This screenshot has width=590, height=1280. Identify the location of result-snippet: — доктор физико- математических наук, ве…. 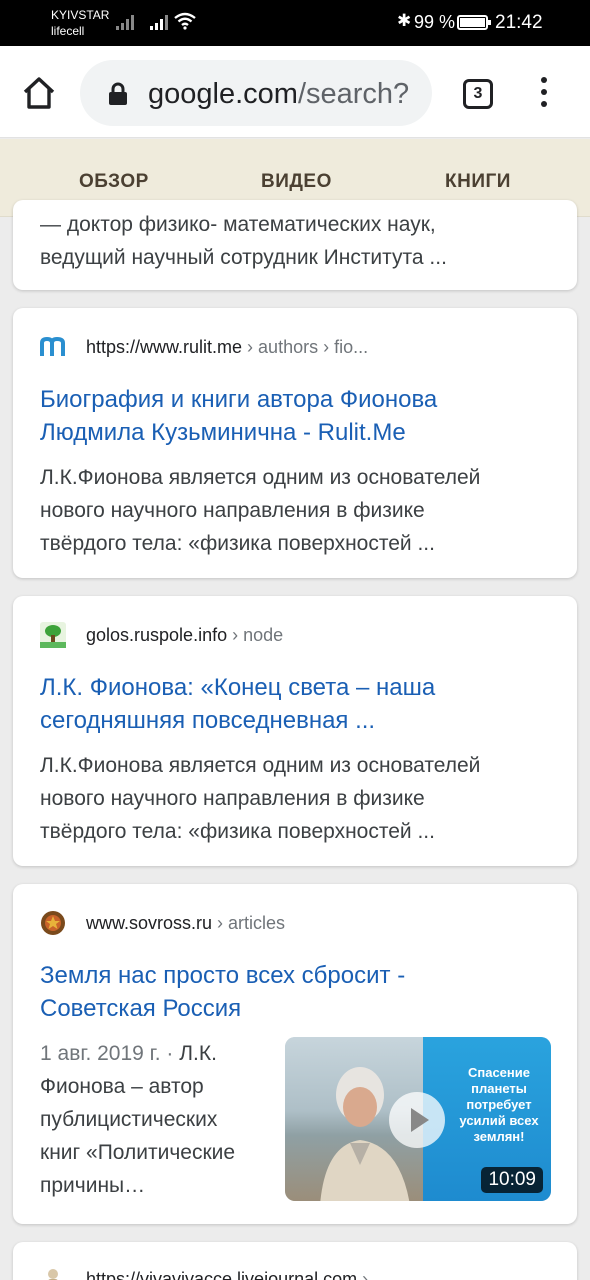
(243, 241).